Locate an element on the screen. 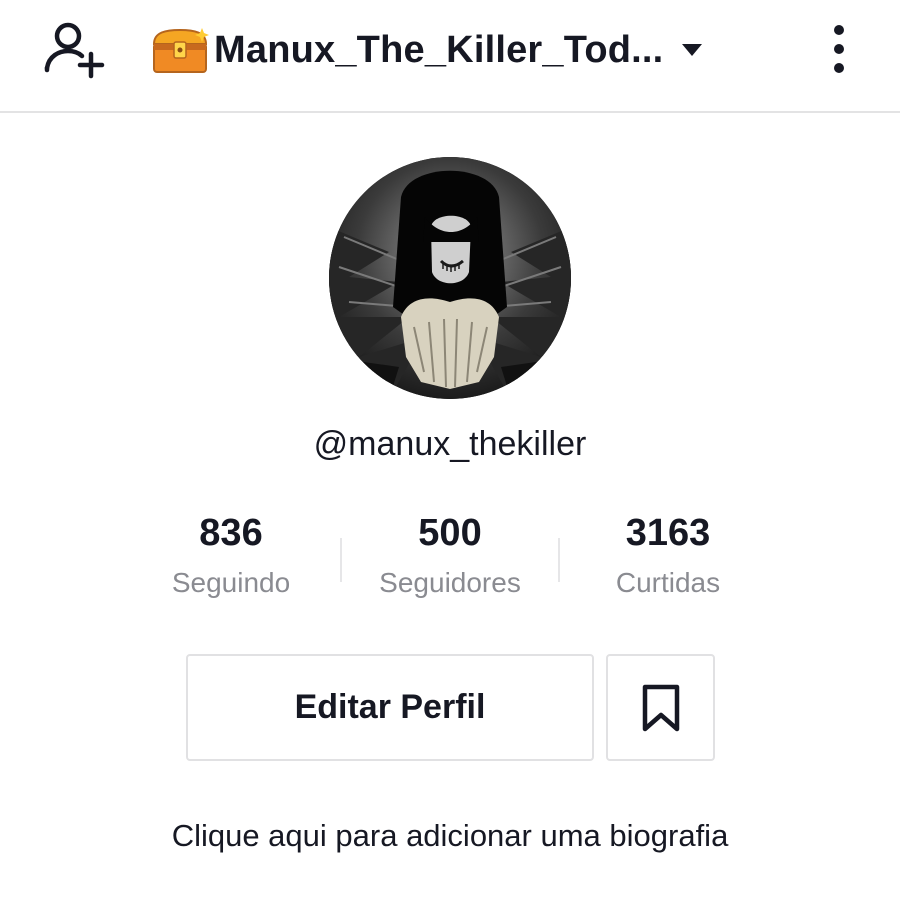  add-user-button is located at coordinates (73, 49).